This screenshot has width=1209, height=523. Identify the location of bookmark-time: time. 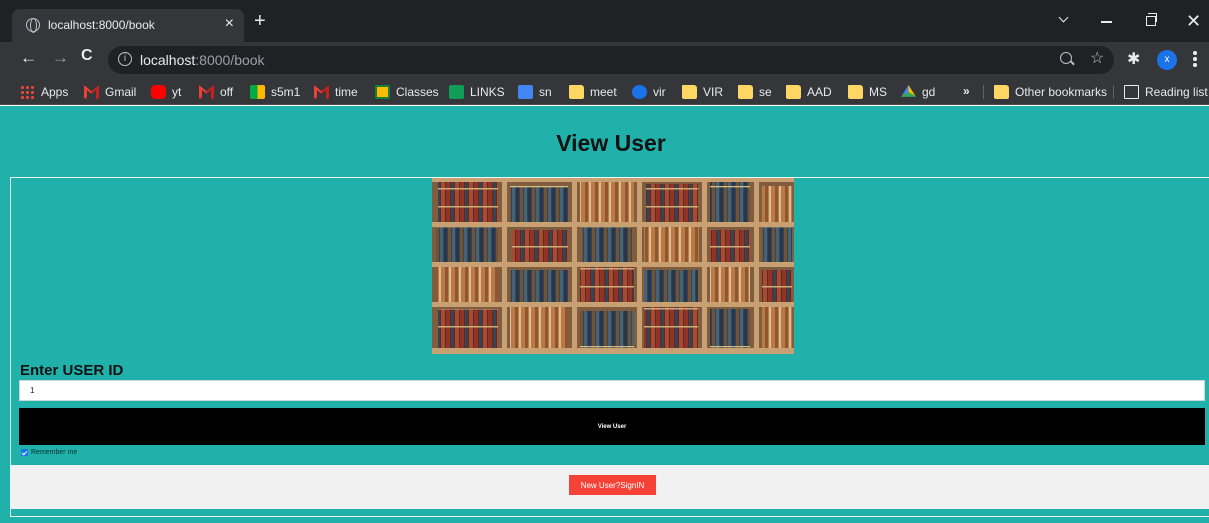
(336, 92).